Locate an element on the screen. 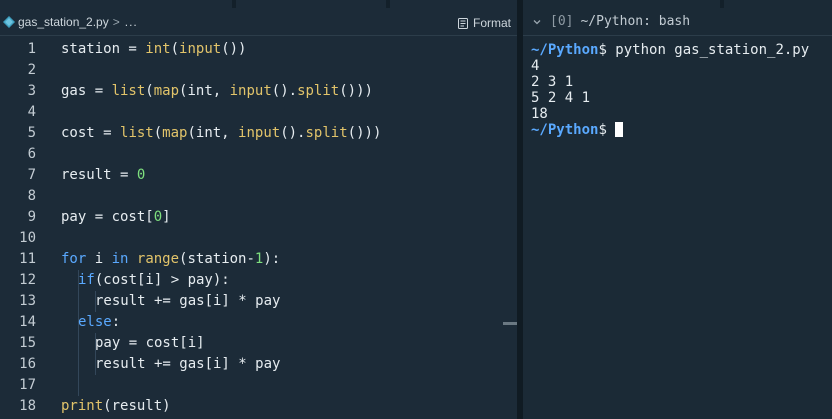  token-text: ()) is located at coordinates (234, 49).